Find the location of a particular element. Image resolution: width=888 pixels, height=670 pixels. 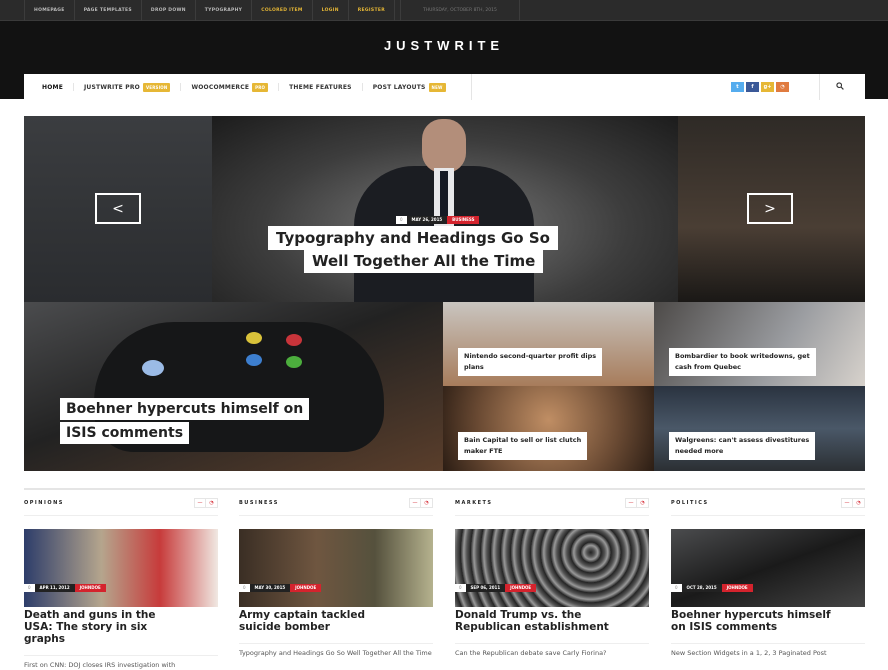

tile-title-line: maker FTE is located at coordinates (483, 451).